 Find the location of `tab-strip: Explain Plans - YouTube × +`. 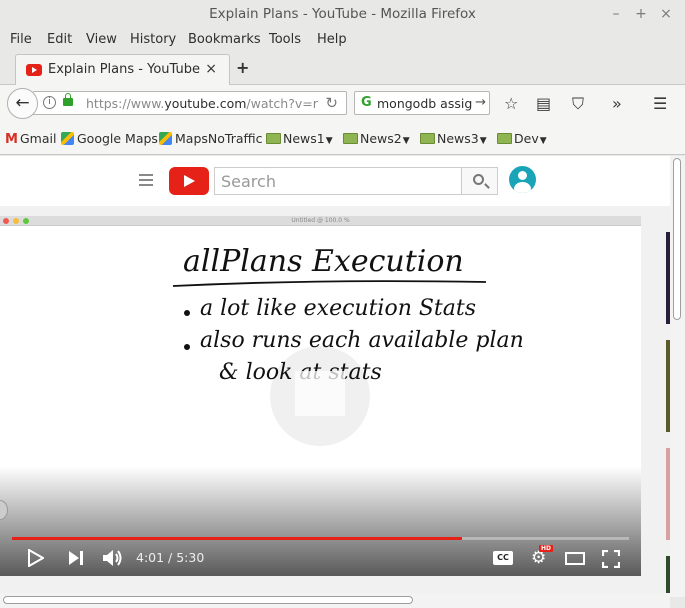

tab-strip: Explain Plans - YouTube × + is located at coordinates (342, 69).